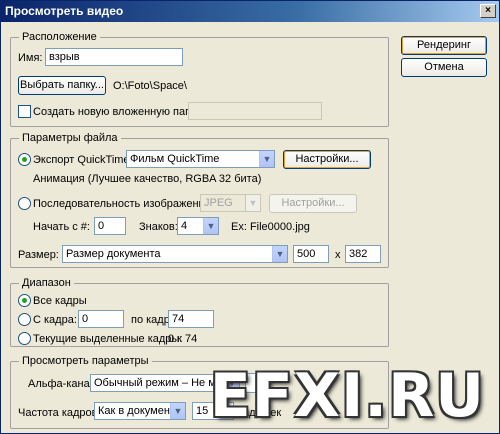  I want to click on title-bar: Просмотреть видео ×, so click(250, 11).